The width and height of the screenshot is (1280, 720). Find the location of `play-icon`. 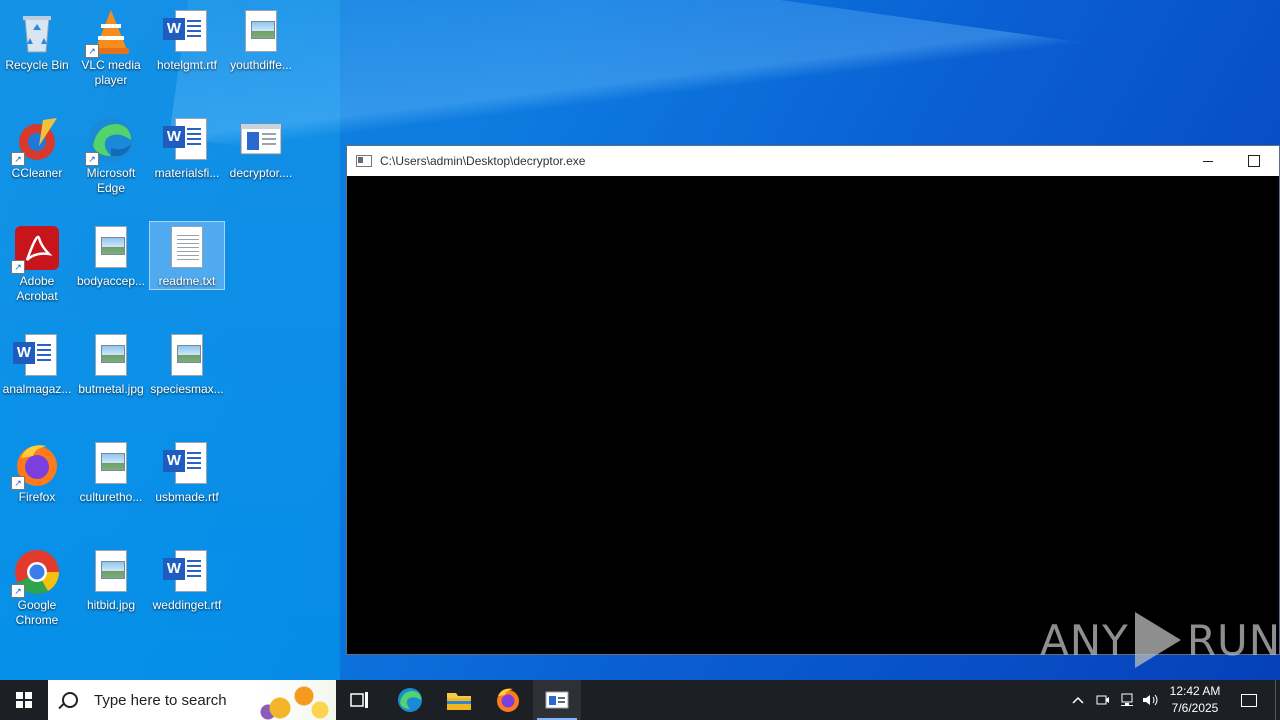

play-icon is located at coordinates (1157, 640).